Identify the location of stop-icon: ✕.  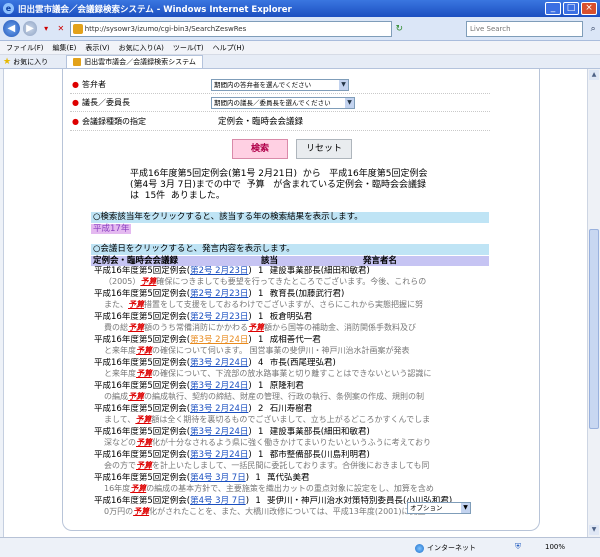
(61, 29).